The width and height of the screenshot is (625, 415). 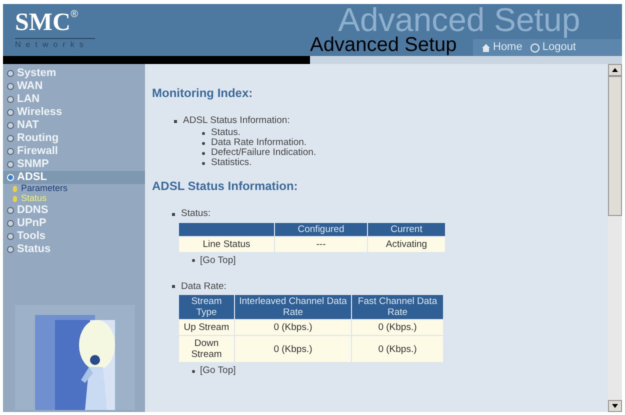 I want to click on scroll-thumb, so click(x=615, y=146).